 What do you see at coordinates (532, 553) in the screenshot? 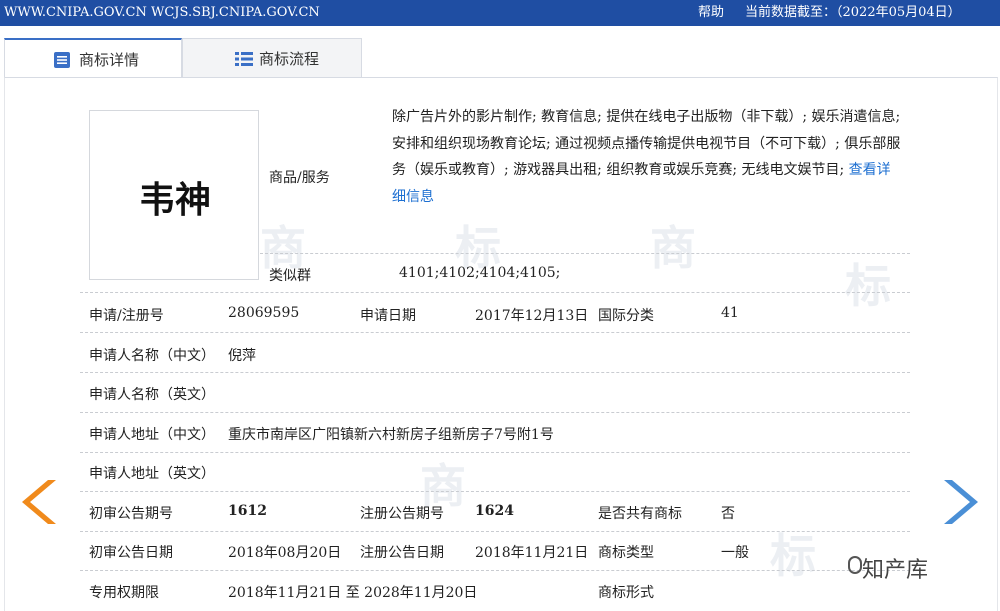
I see `reg-pub-date-value: 2018年11月21日` at bounding box center [532, 553].